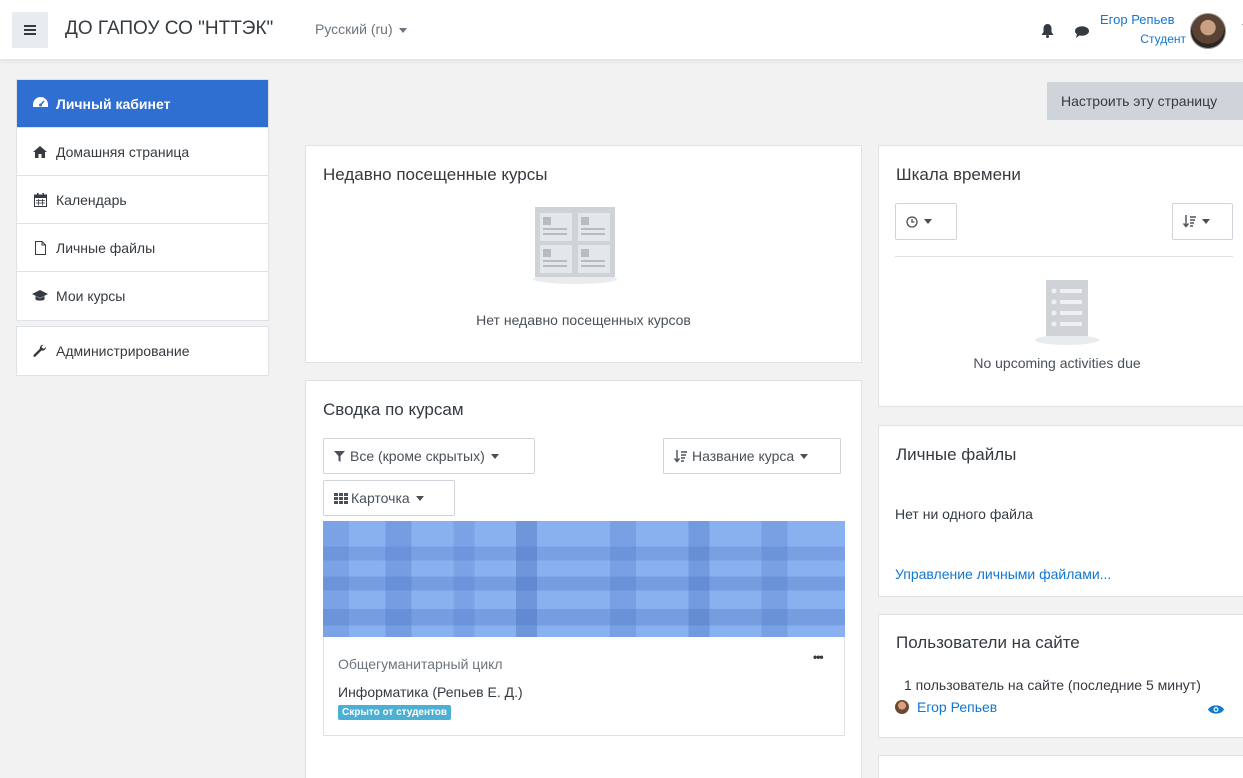 This screenshot has height=778, width=1243. I want to click on bell-icon, so click(1047, 31).